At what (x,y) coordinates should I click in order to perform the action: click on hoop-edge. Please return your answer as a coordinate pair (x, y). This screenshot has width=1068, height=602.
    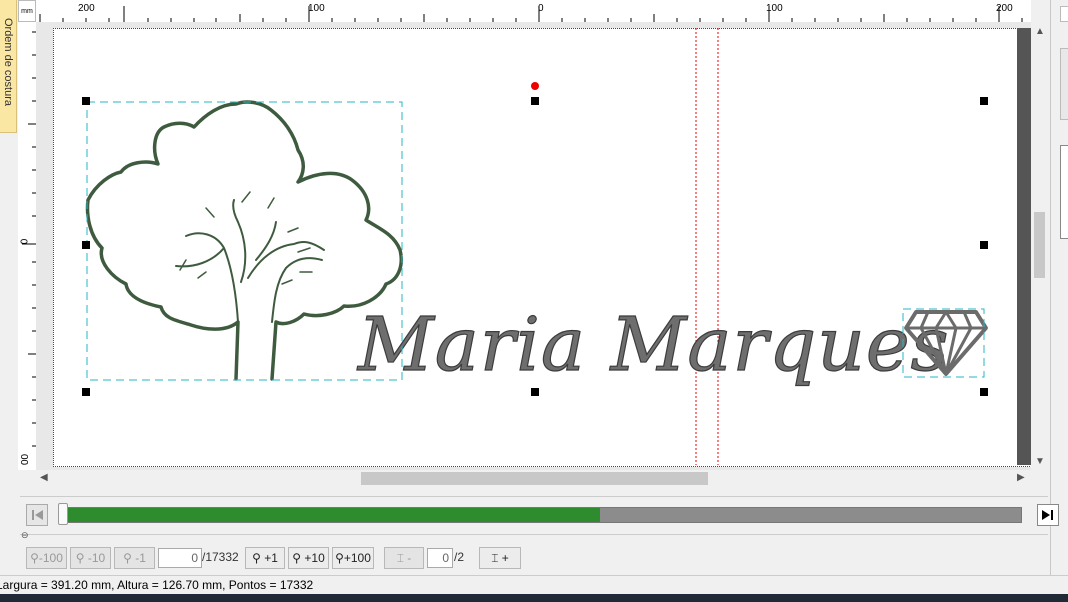
    Looking at the image, I should click on (1024, 246).